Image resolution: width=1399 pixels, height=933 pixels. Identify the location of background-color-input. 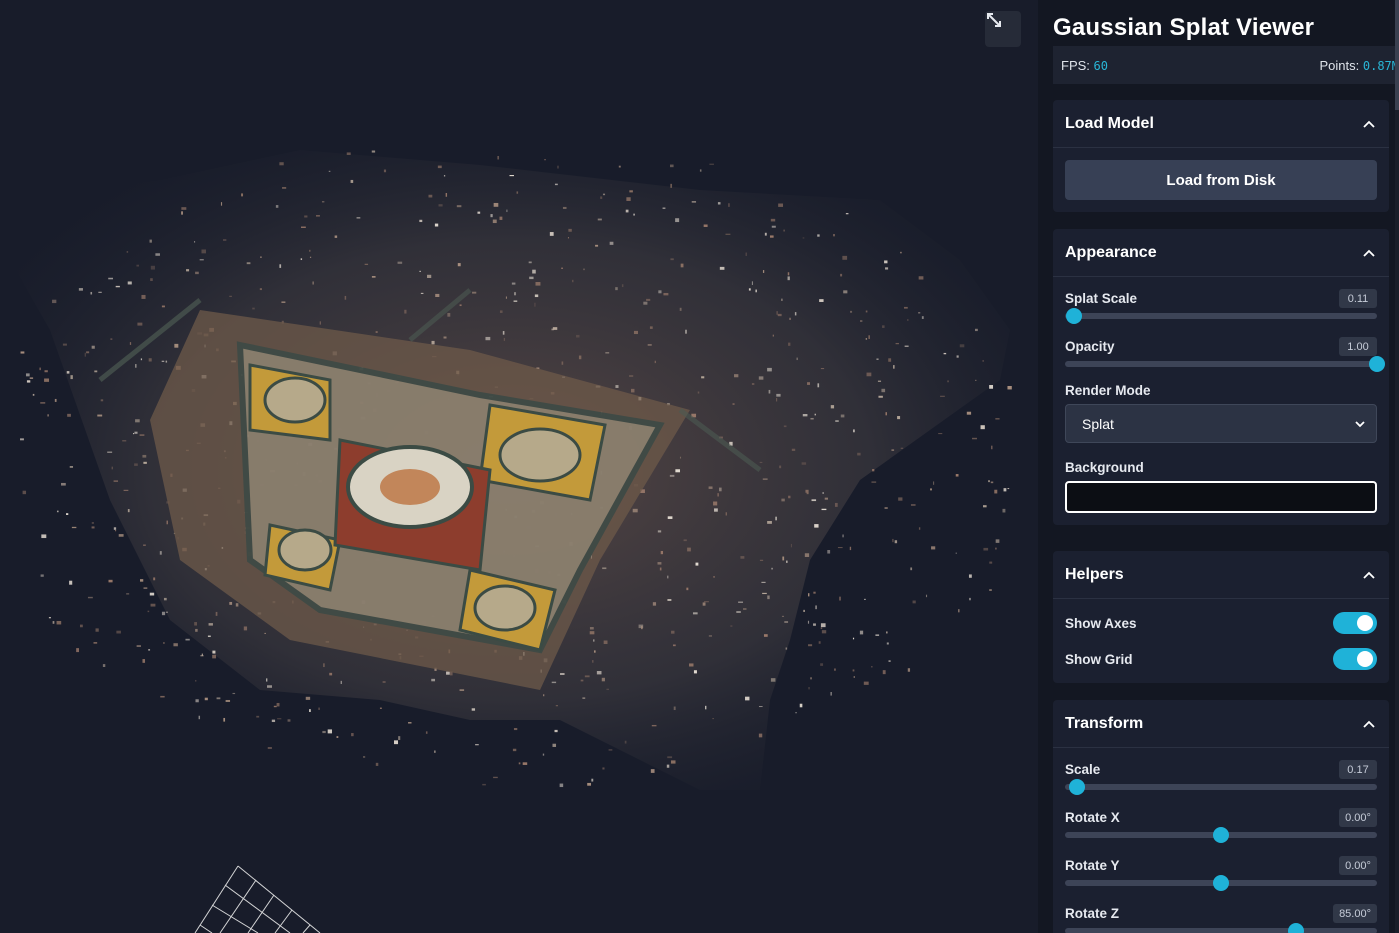
(1221, 497).